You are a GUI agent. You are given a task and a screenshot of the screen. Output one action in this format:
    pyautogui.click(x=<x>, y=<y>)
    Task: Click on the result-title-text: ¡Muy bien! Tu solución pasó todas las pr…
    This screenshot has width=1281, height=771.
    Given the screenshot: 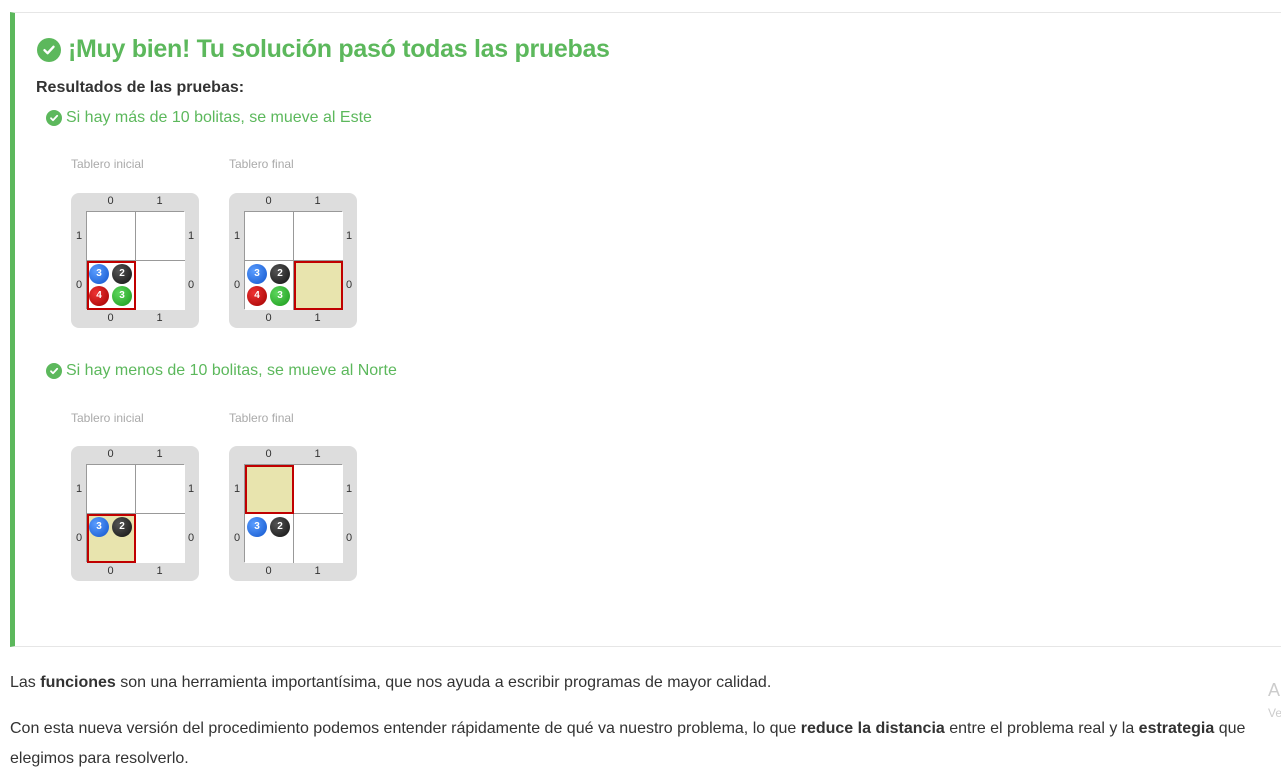 What is the action you would take?
    pyautogui.click(x=339, y=49)
    